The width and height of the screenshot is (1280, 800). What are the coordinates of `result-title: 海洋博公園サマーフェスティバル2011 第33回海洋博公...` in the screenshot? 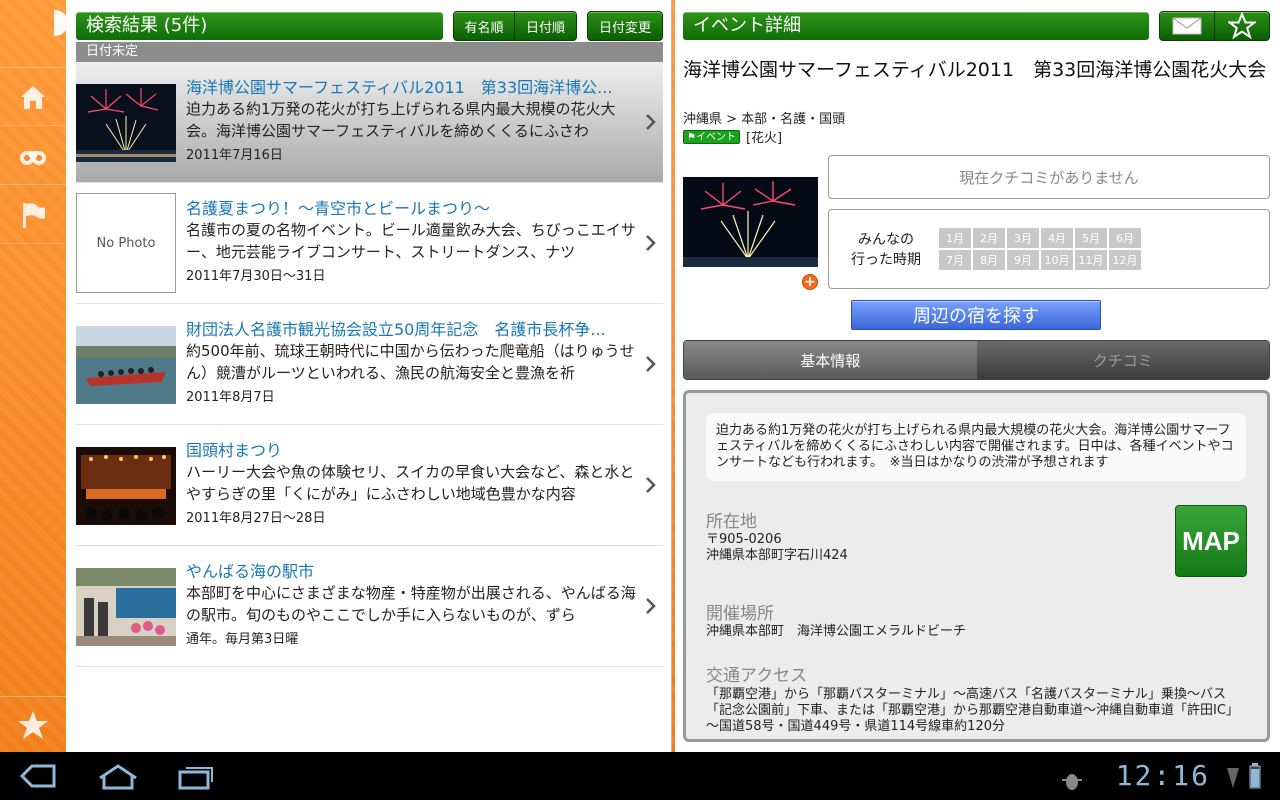 It's located at (399, 87).